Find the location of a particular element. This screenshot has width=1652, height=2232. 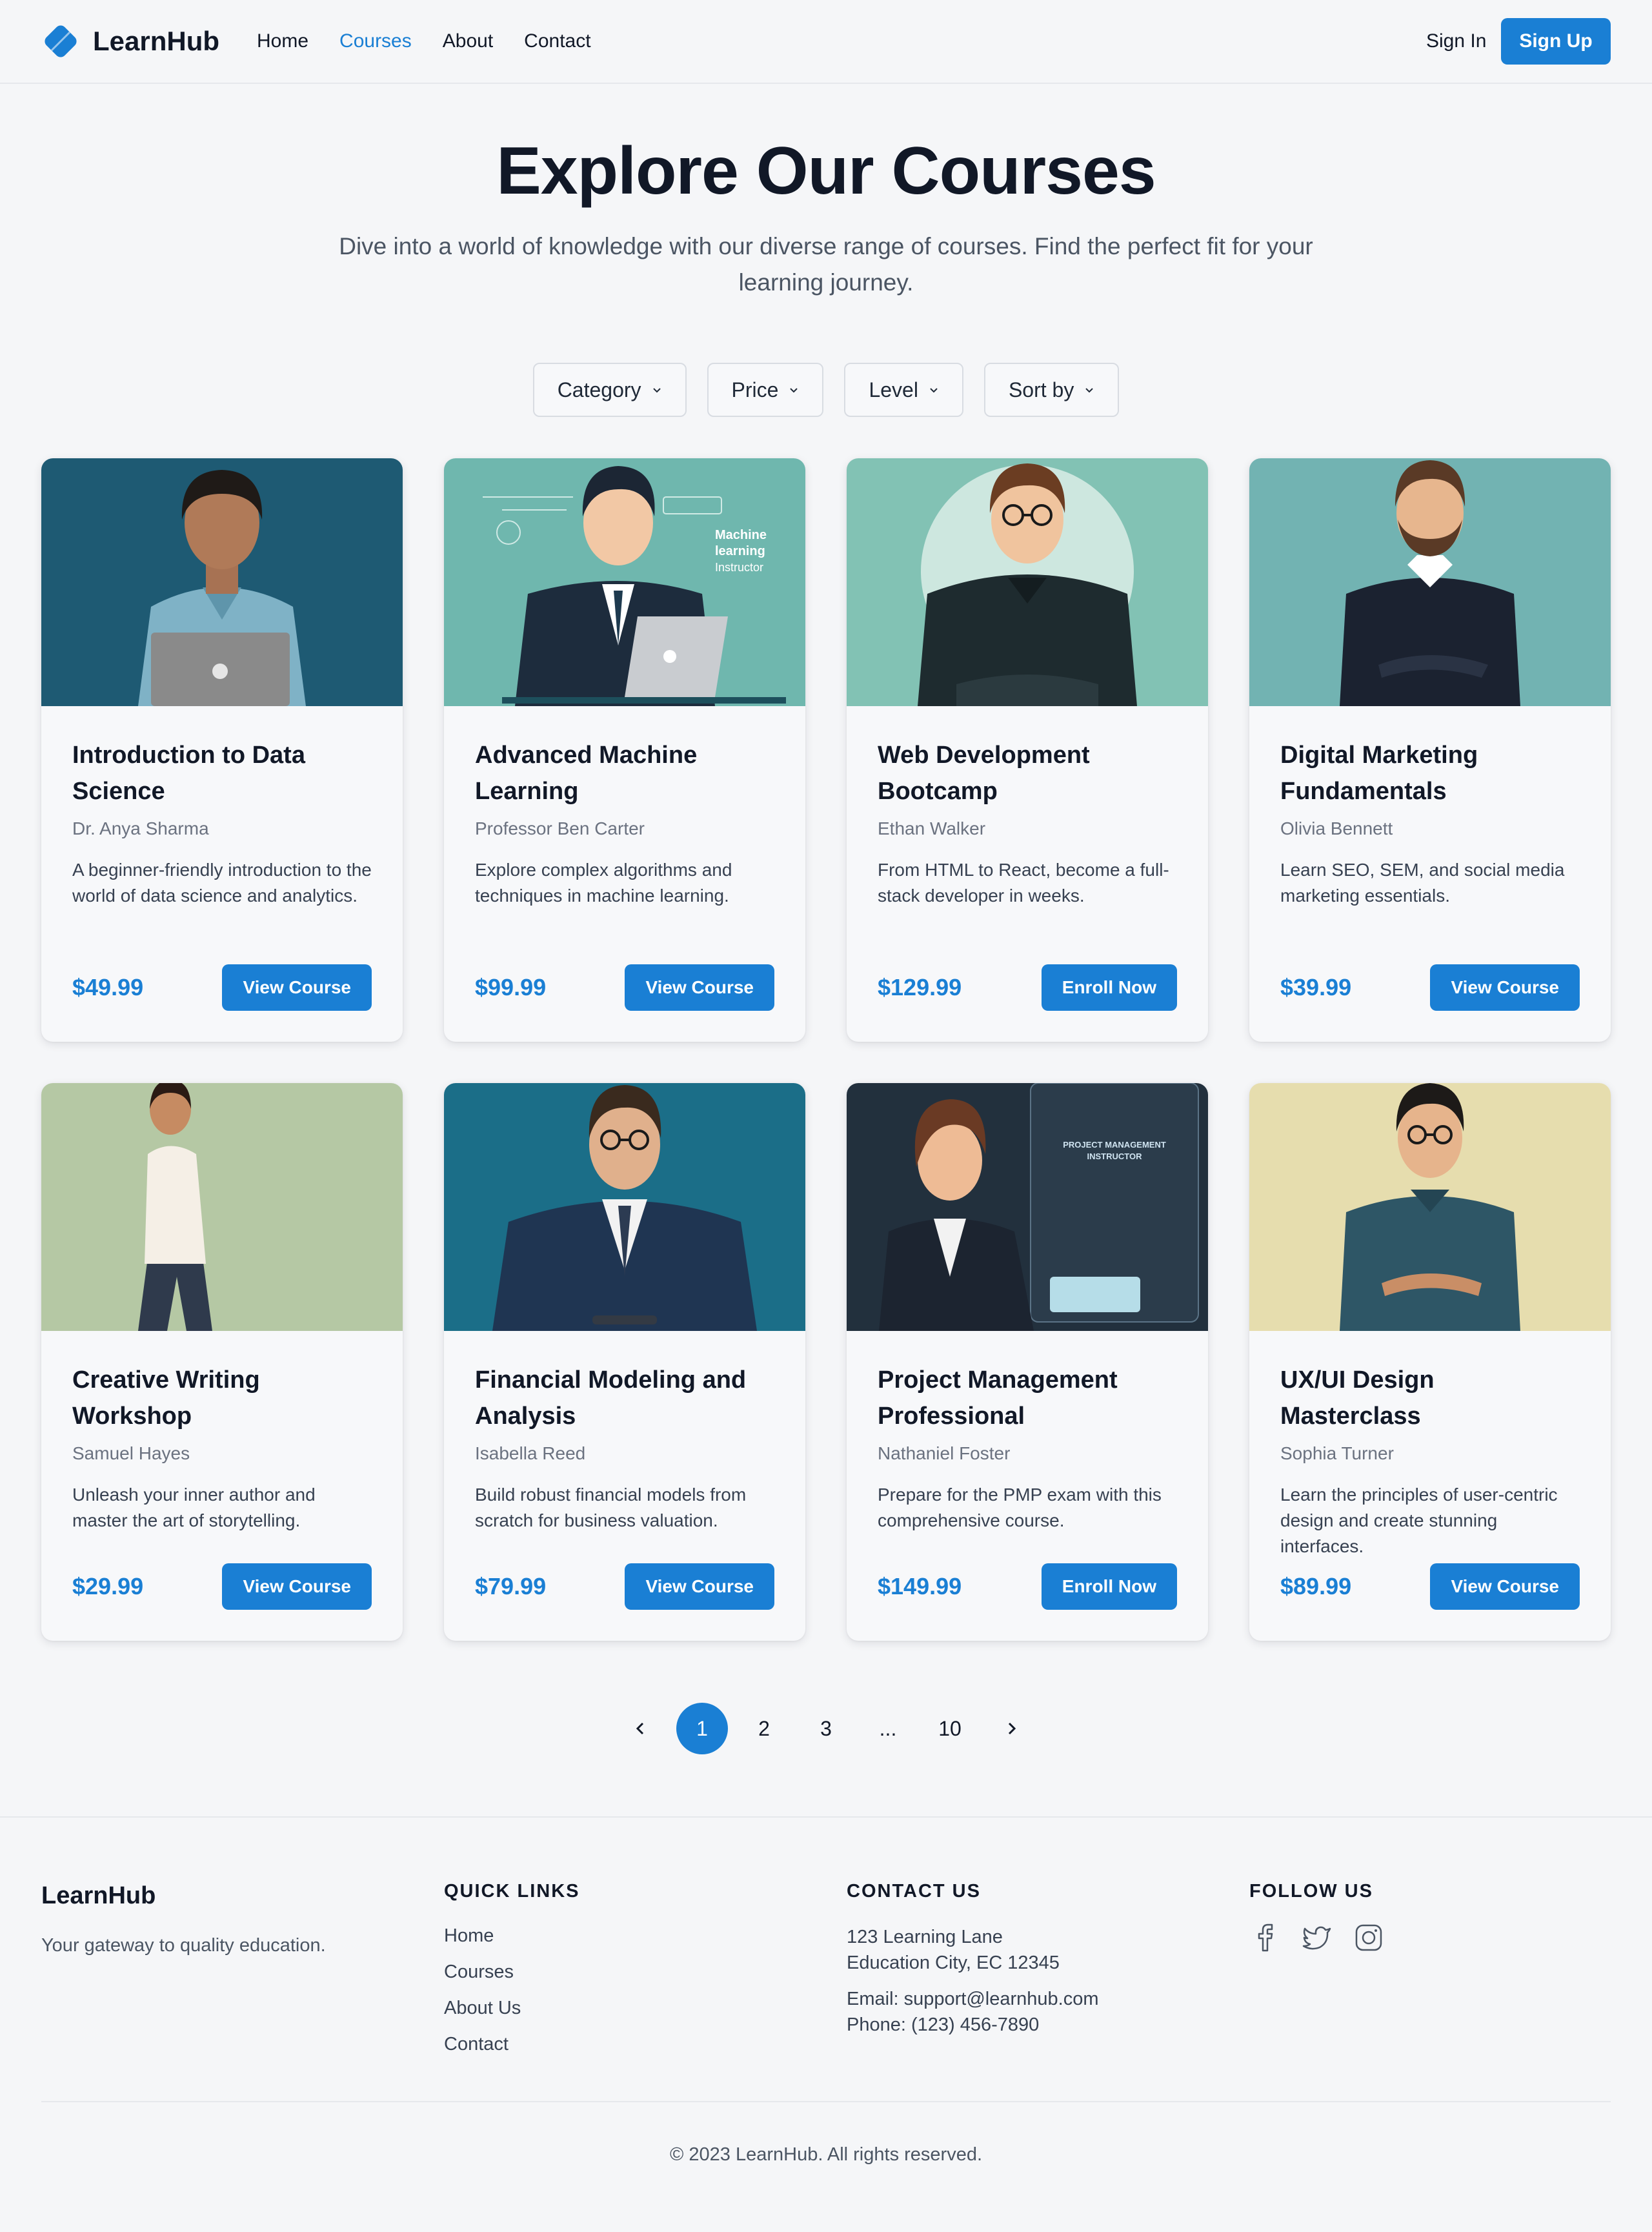

filter-label: Sort by is located at coordinates (1041, 389).